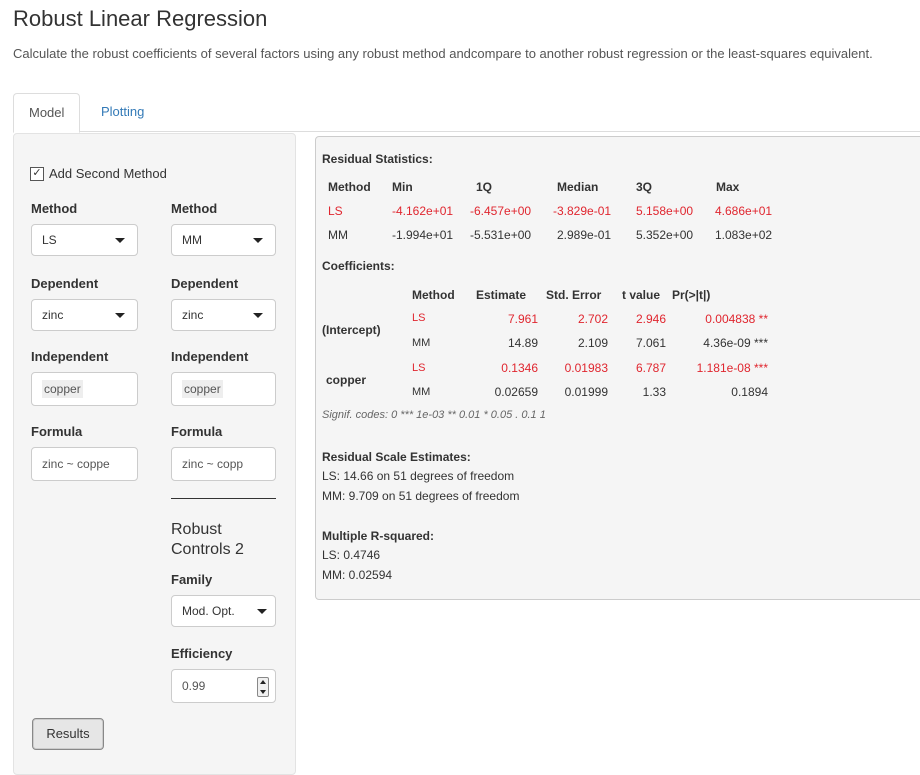  I want to click on coef-copper-ls-t: 6.787, so click(650, 368).